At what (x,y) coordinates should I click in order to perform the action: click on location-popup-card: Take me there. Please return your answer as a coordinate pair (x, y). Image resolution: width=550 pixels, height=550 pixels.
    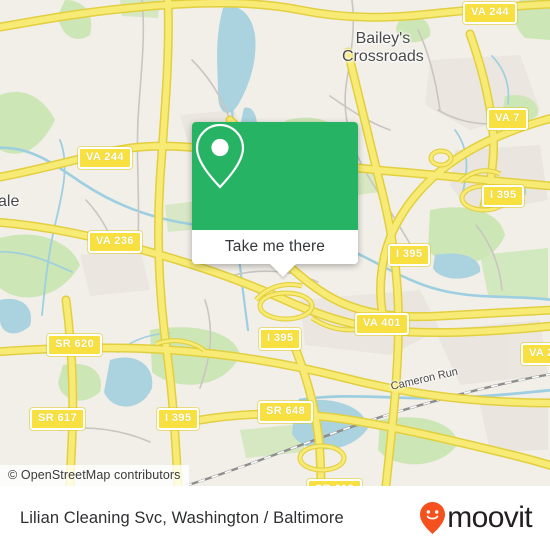
    Looking at the image, I should click on (275, 199).